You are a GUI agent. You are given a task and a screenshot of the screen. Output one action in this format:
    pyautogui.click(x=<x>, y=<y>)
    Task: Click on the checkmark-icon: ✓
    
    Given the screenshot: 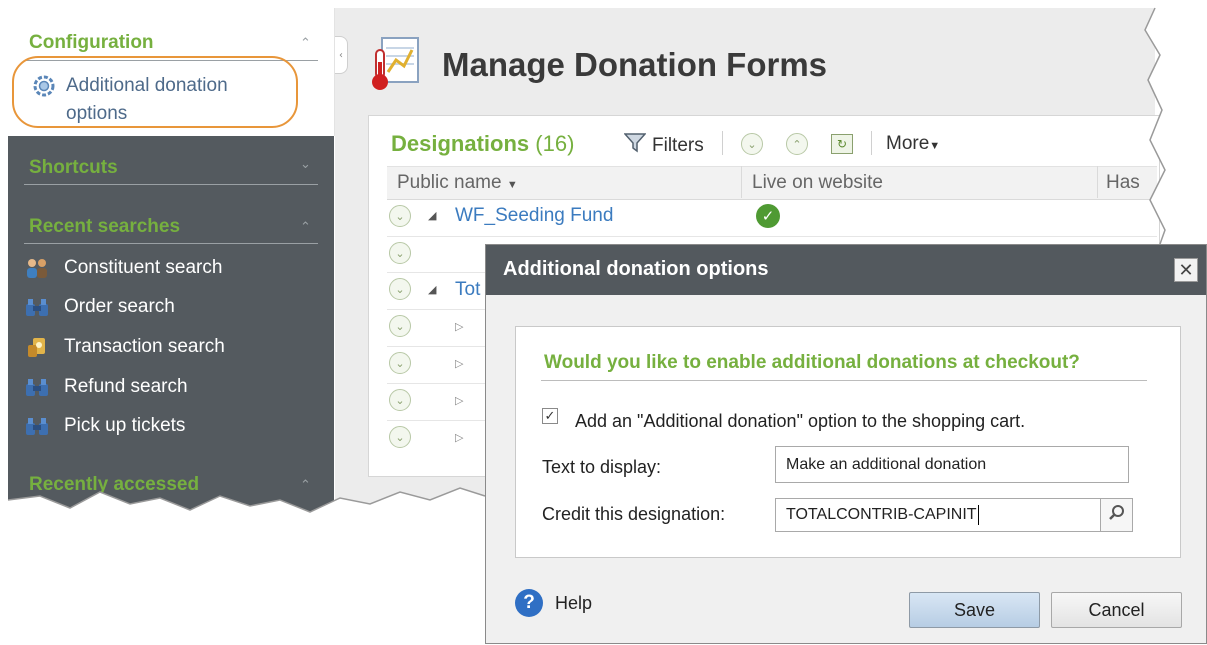 What is the action you would take?
    pyautogui.click(x=550, y=416)
    